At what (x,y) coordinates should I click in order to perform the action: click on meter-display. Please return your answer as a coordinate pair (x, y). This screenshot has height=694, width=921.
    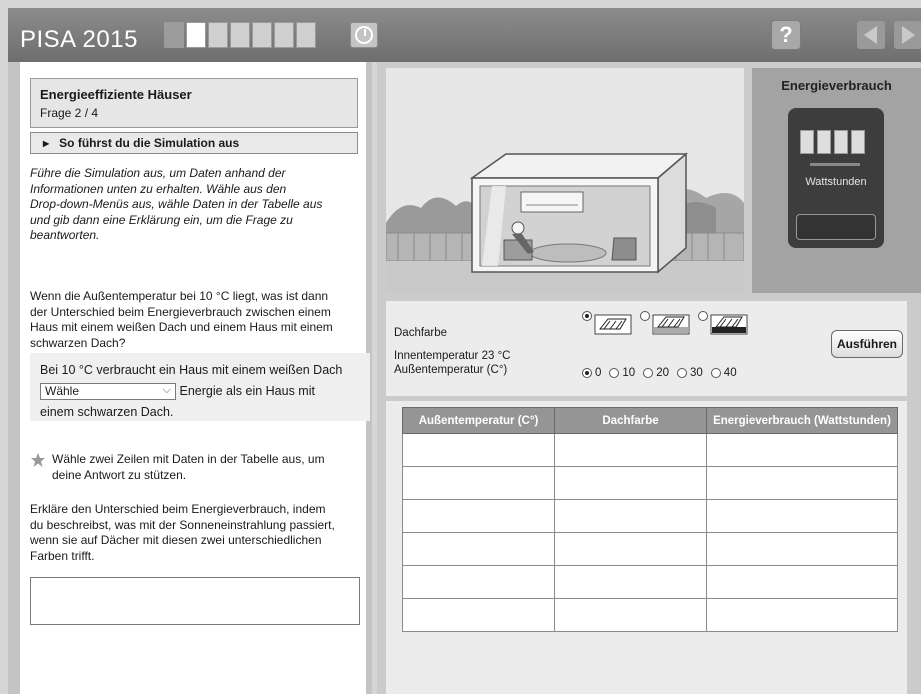
    Looking at the image, I should click on (836, 227).